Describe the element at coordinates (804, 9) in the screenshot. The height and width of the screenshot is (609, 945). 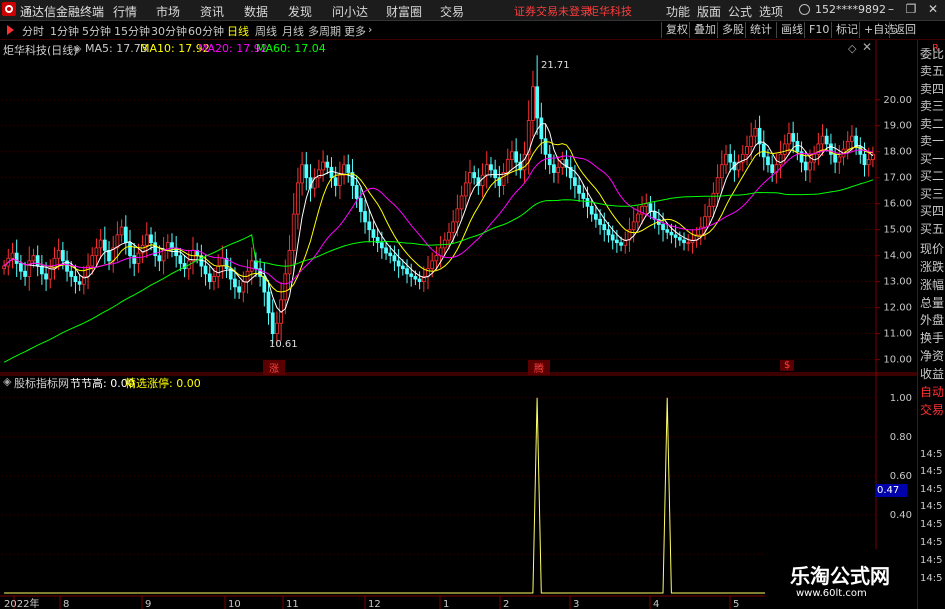
I see `user-avatar-icon` at that location.